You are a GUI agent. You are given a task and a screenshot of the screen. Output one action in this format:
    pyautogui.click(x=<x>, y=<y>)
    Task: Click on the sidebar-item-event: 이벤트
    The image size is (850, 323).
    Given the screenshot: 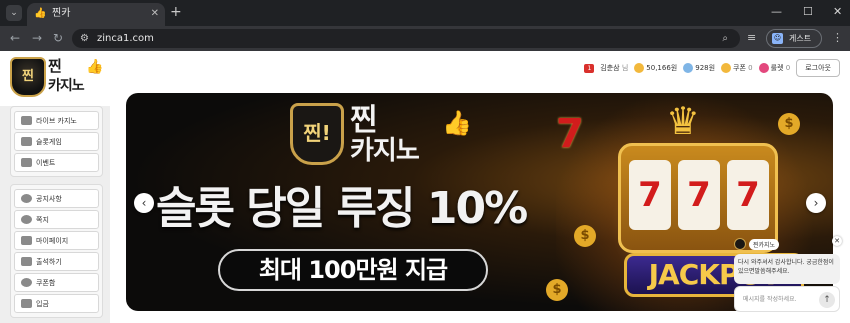 What is the action you would take?
    pyautogui.click(x=56, y=162)
    